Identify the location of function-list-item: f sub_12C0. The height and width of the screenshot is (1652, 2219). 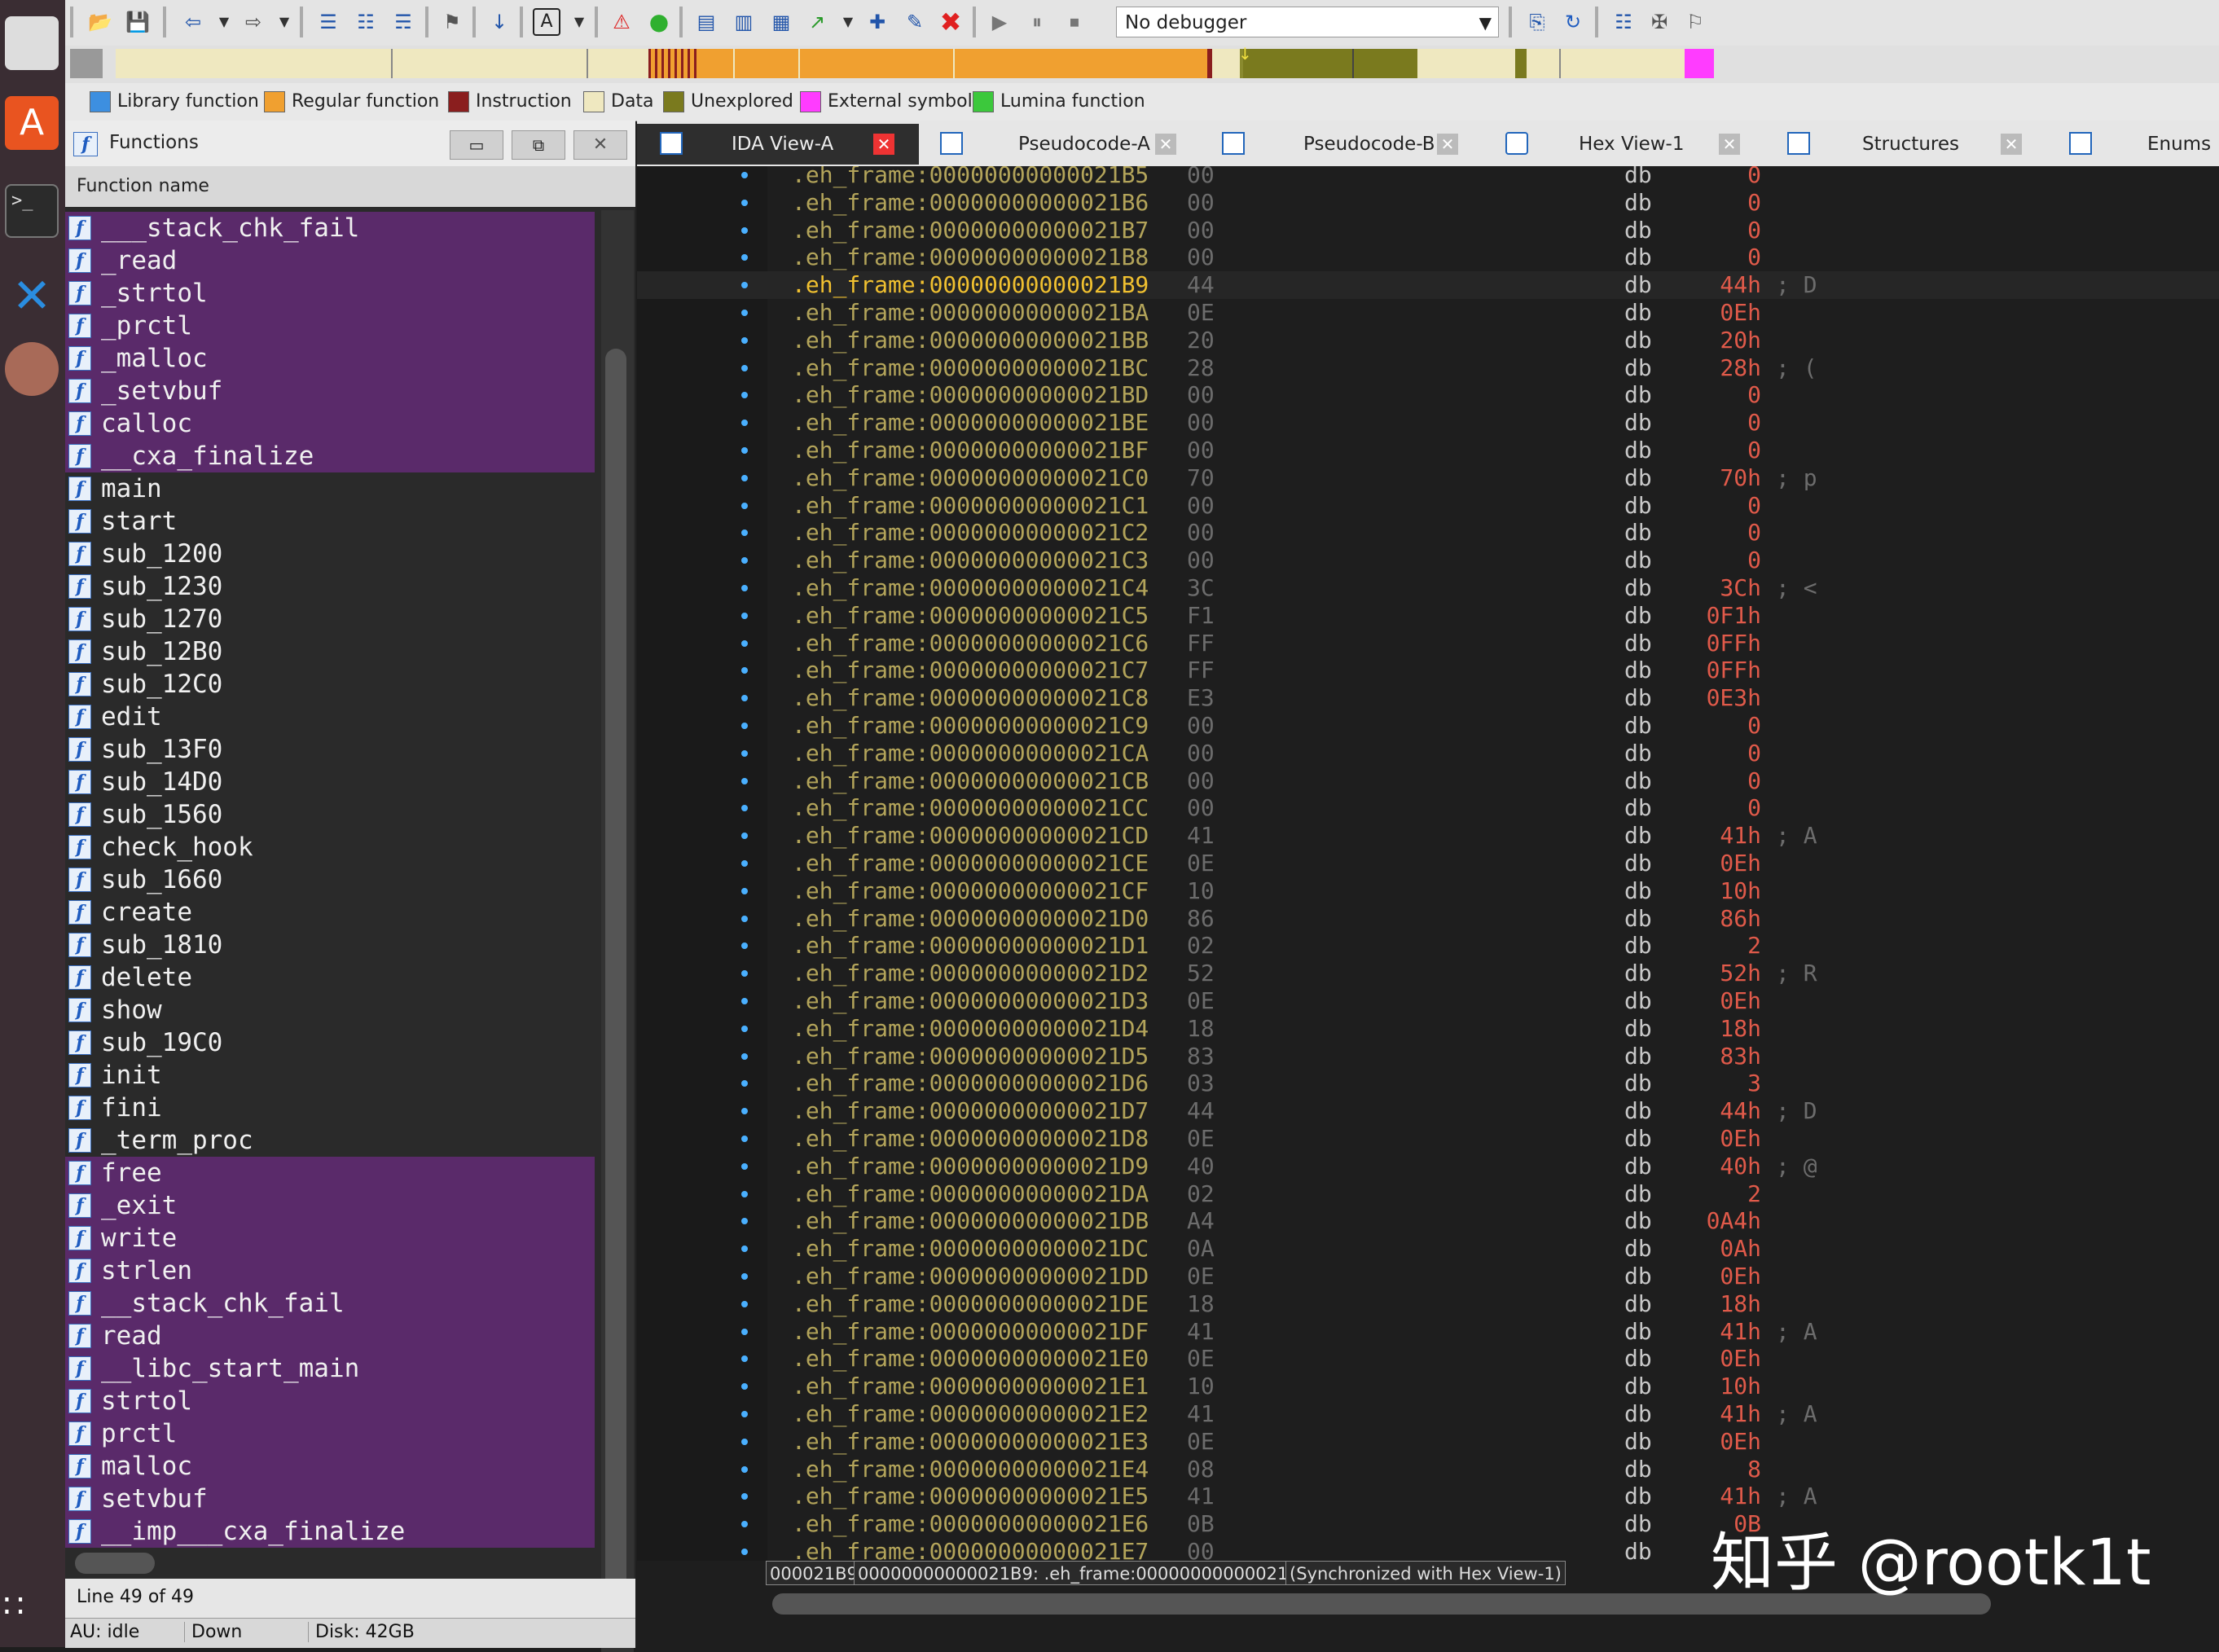
(330, 684).